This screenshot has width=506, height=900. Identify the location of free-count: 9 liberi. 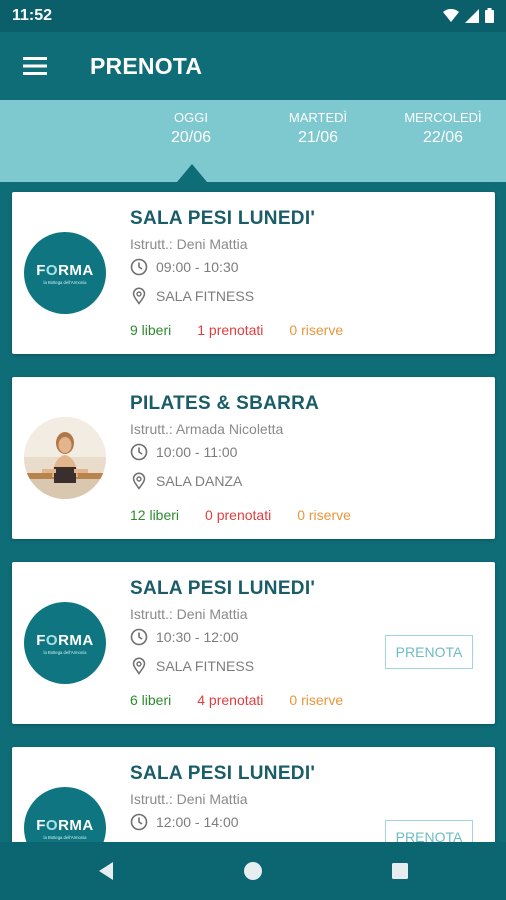
(151, 330).